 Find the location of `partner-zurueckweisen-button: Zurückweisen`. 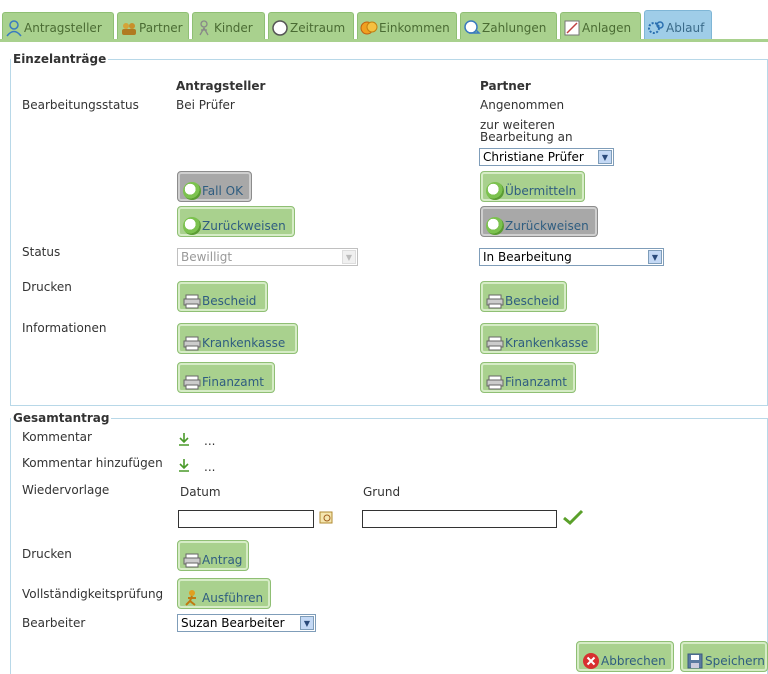

partner-zurueckweisen-button: Zurückweisen is located at coordinates (539, 221).